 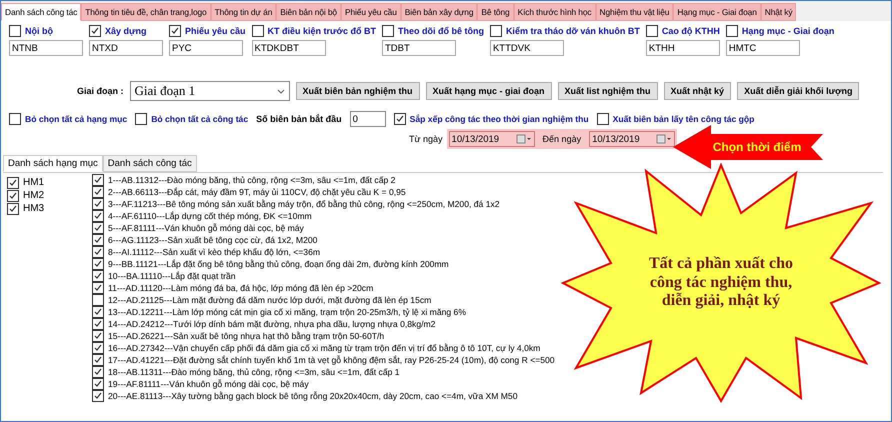 I want to click on checkbox: Cao độ KTHH, so click(x=683, y=31).